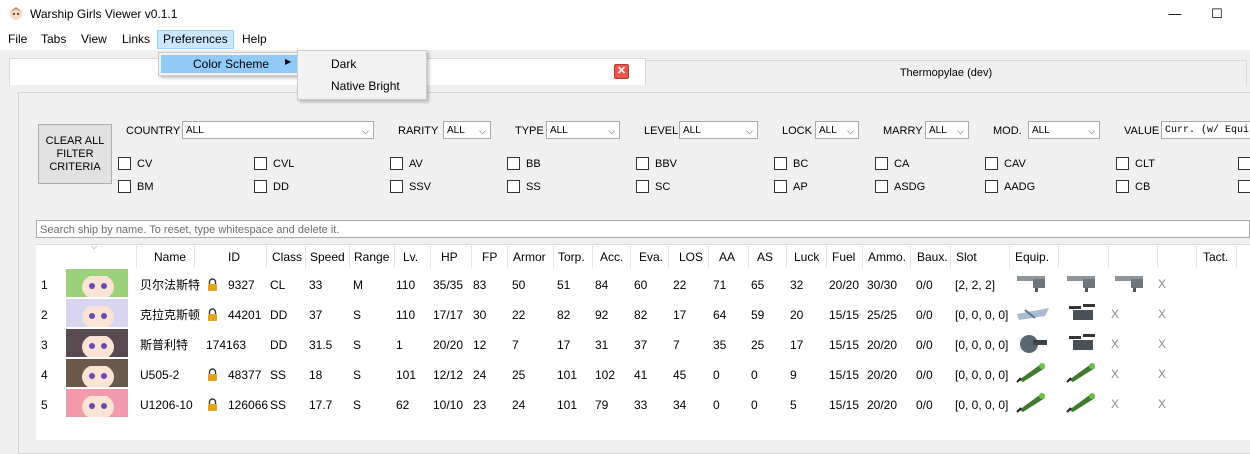 The image size is (1250, 454). Describe the element at coordinates (800, 186) in the screenshot. I see `checkbox-label: AP` at that location.